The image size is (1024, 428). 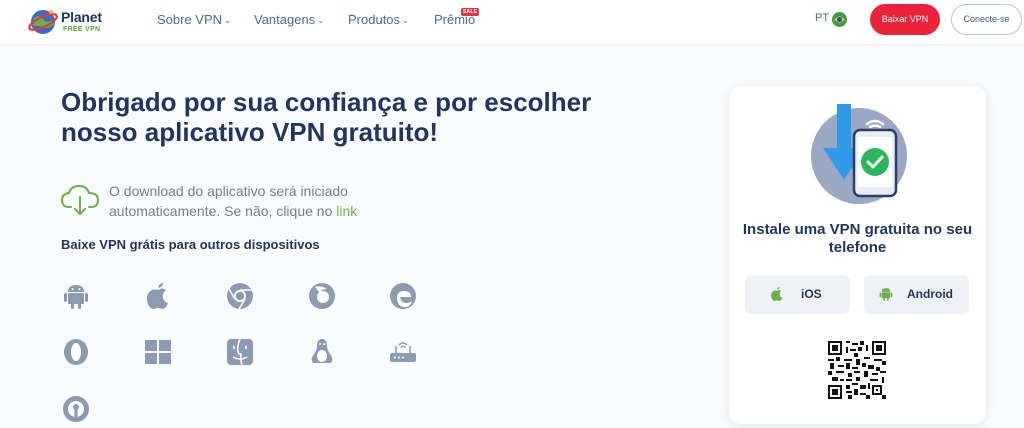 What do you see at coordinates (470, 12) in the screenshot?
I see `sale-badge: SALE` at bounding box center [470, 12].